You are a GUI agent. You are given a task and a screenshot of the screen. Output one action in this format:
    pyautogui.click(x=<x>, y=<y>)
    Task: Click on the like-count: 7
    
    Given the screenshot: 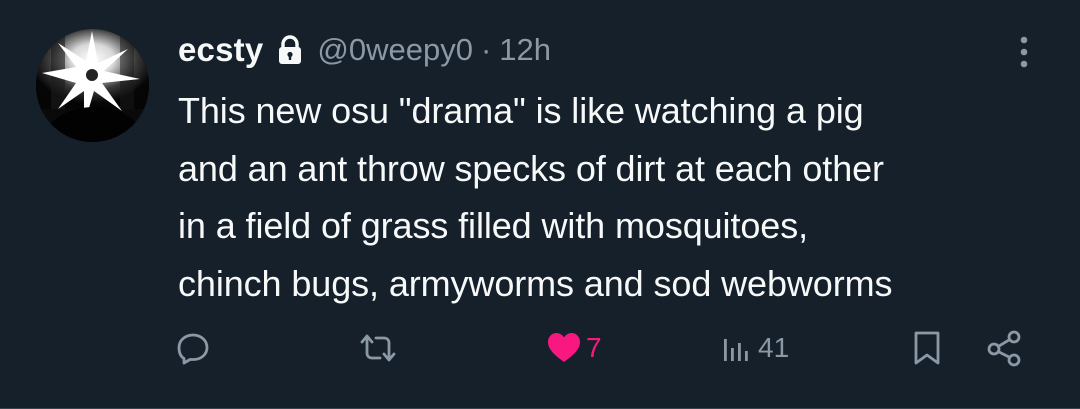 What is the action you would take?
    pyautogui.click(x=594, y=347)
    